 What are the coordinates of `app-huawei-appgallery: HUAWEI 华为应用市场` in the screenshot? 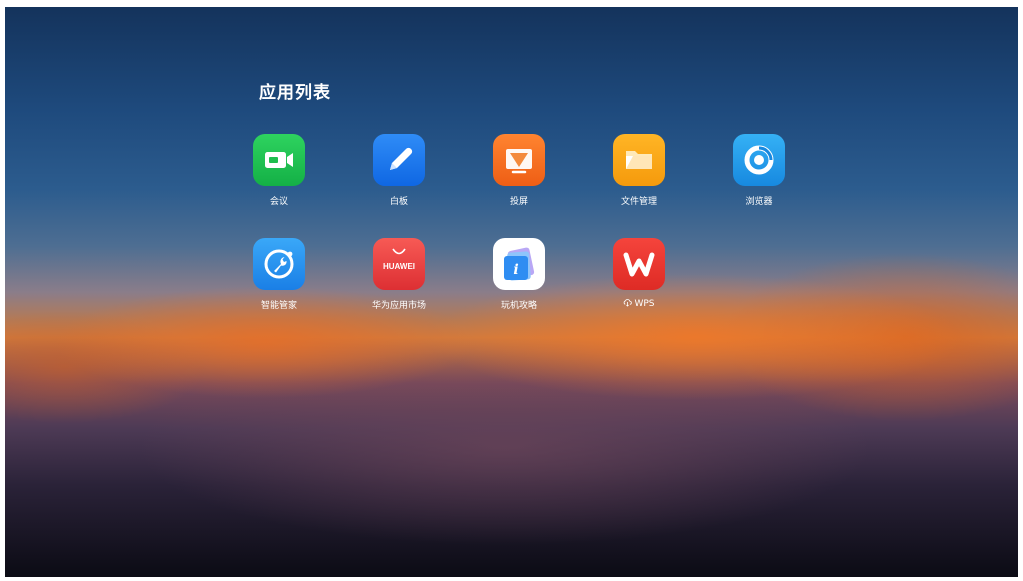 It's located at (399, 274).